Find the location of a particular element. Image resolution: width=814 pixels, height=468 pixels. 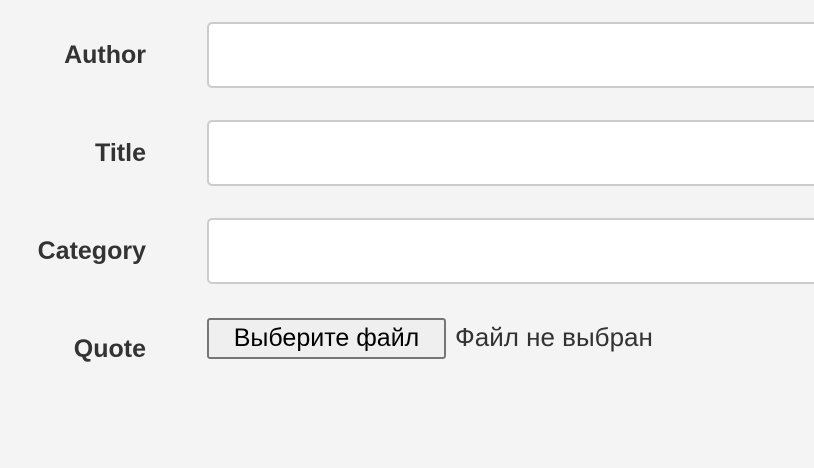

category-input is located at coordinates (510, 251).